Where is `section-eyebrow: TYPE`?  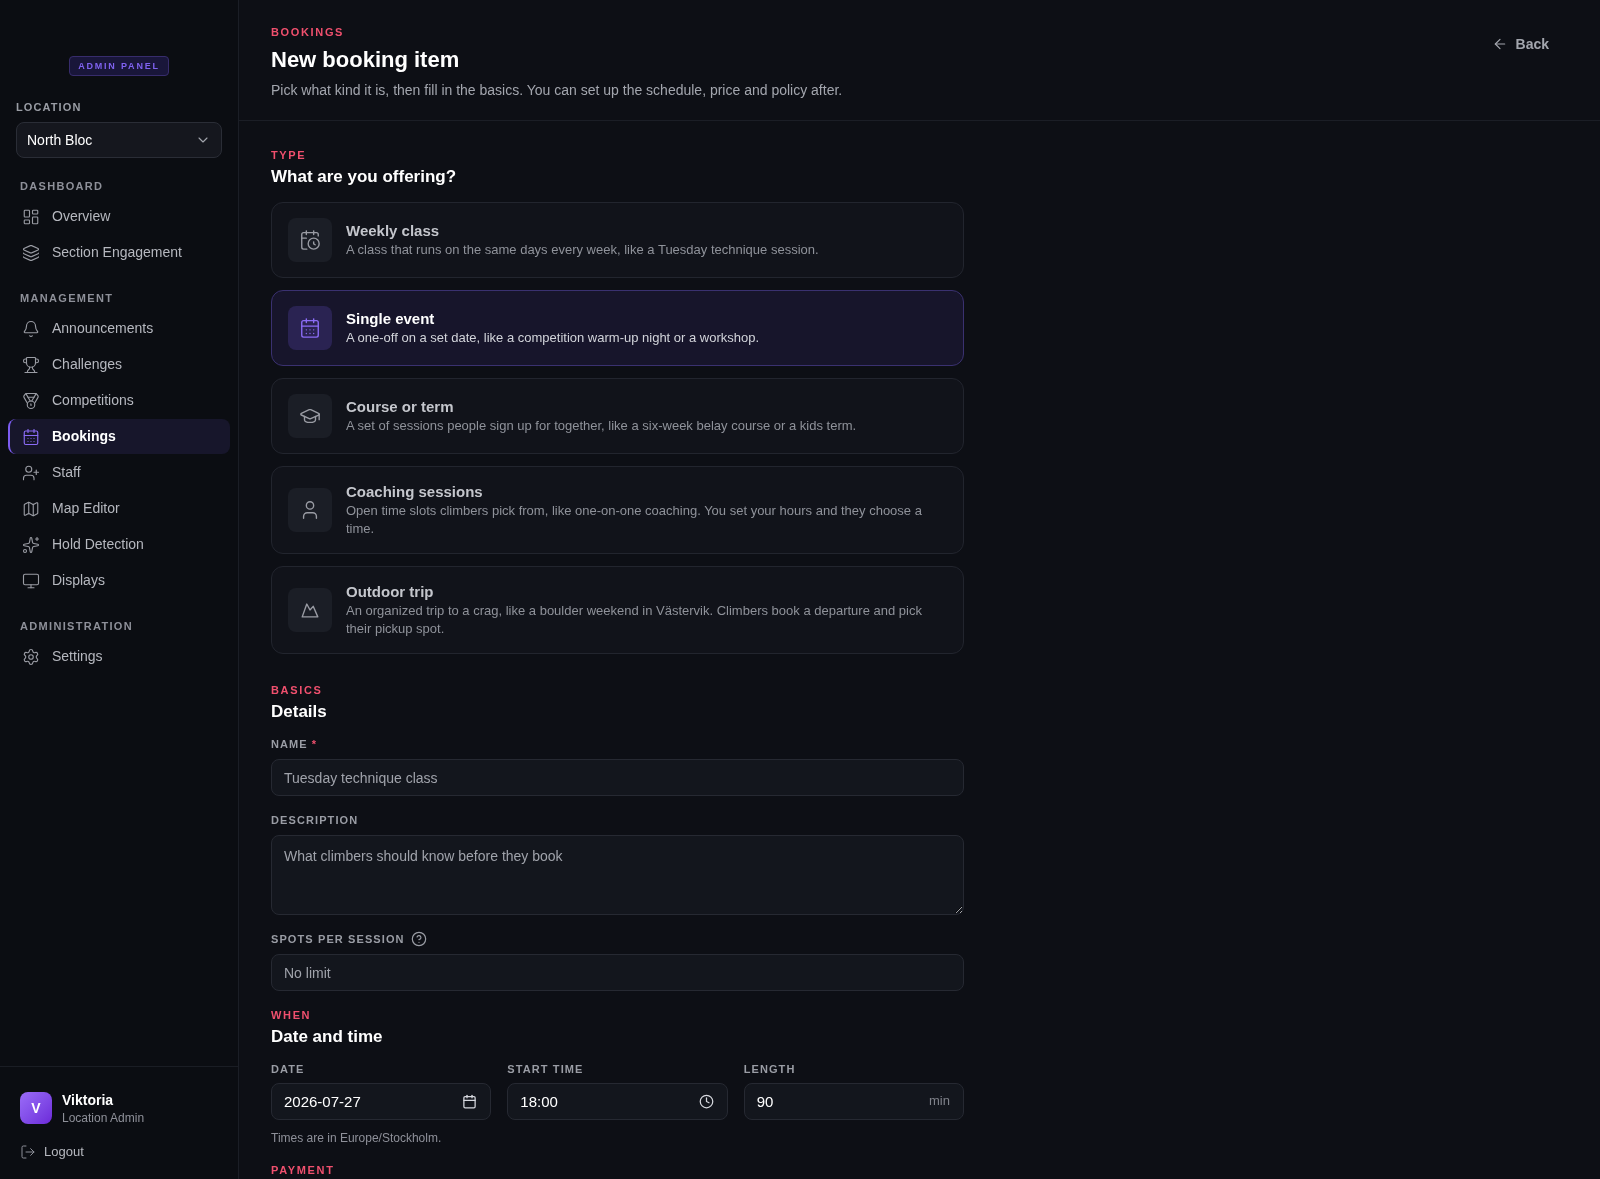
section-eyebrow: TYPE is located at coordinates (289, 155).